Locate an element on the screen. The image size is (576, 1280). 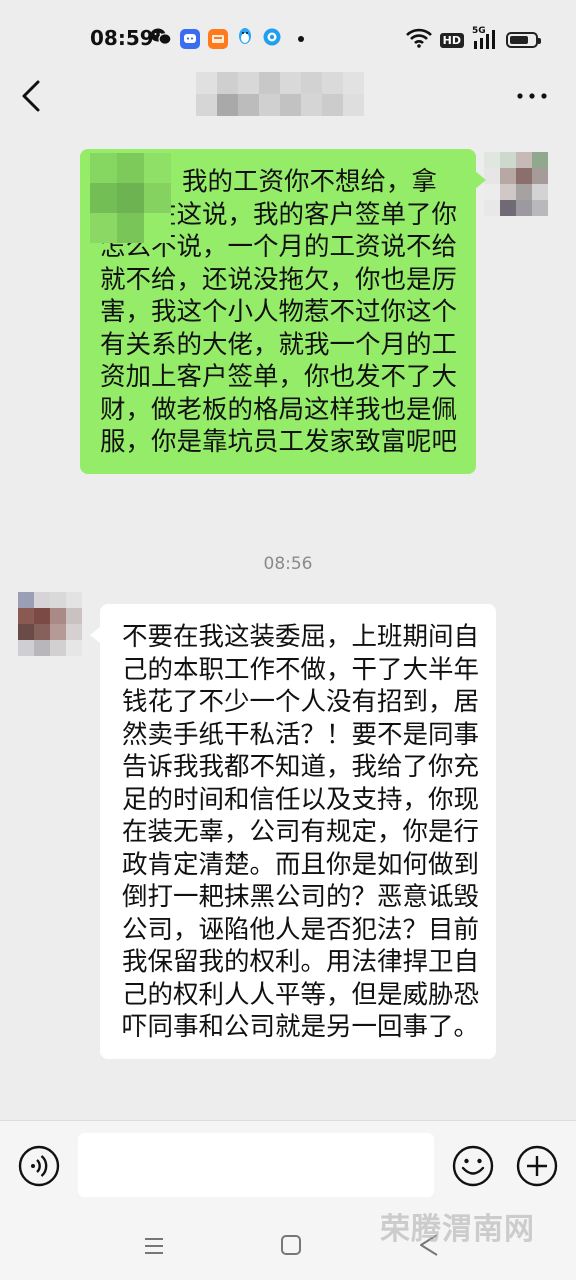
self-avatar is located at coordinates (516, 184).